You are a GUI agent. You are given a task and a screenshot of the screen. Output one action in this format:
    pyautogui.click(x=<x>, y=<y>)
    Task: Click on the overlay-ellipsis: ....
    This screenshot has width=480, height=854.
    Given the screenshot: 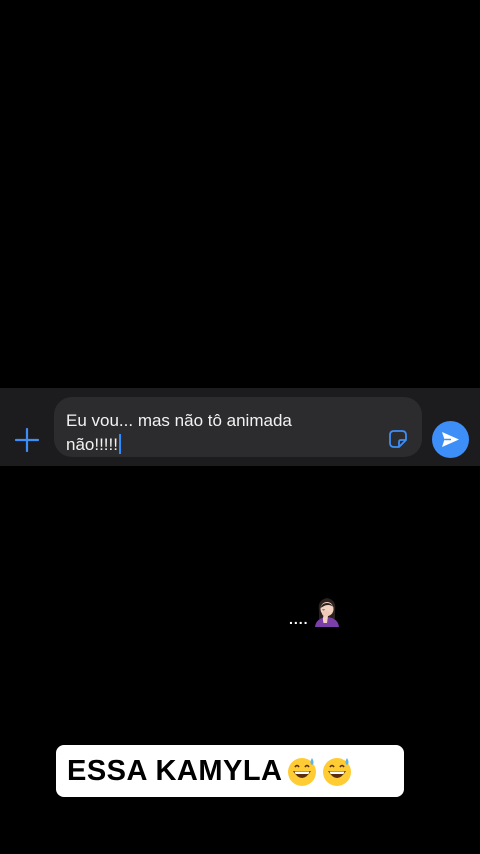 What is the action you would take?
    pyautogui.click(x=316, y=611)
    